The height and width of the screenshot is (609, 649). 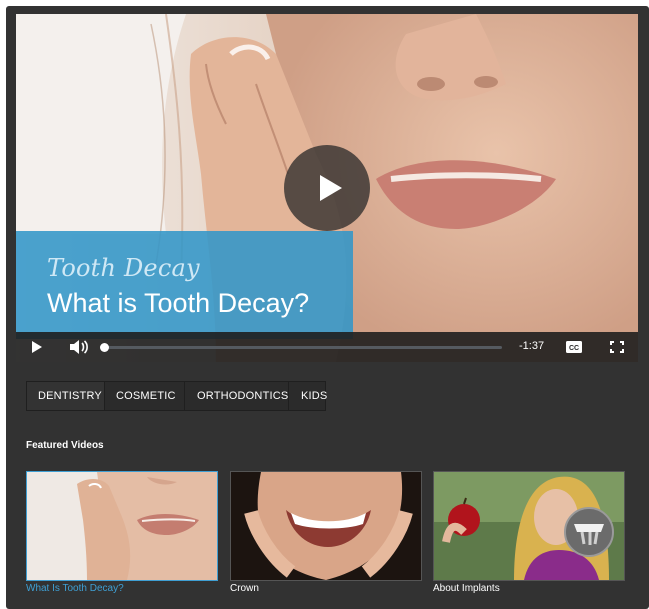 What do you see at coordinates (244, 588) in the screenshot?
I see `featured-card-caption: Crown` at bounding box center [244, 588].